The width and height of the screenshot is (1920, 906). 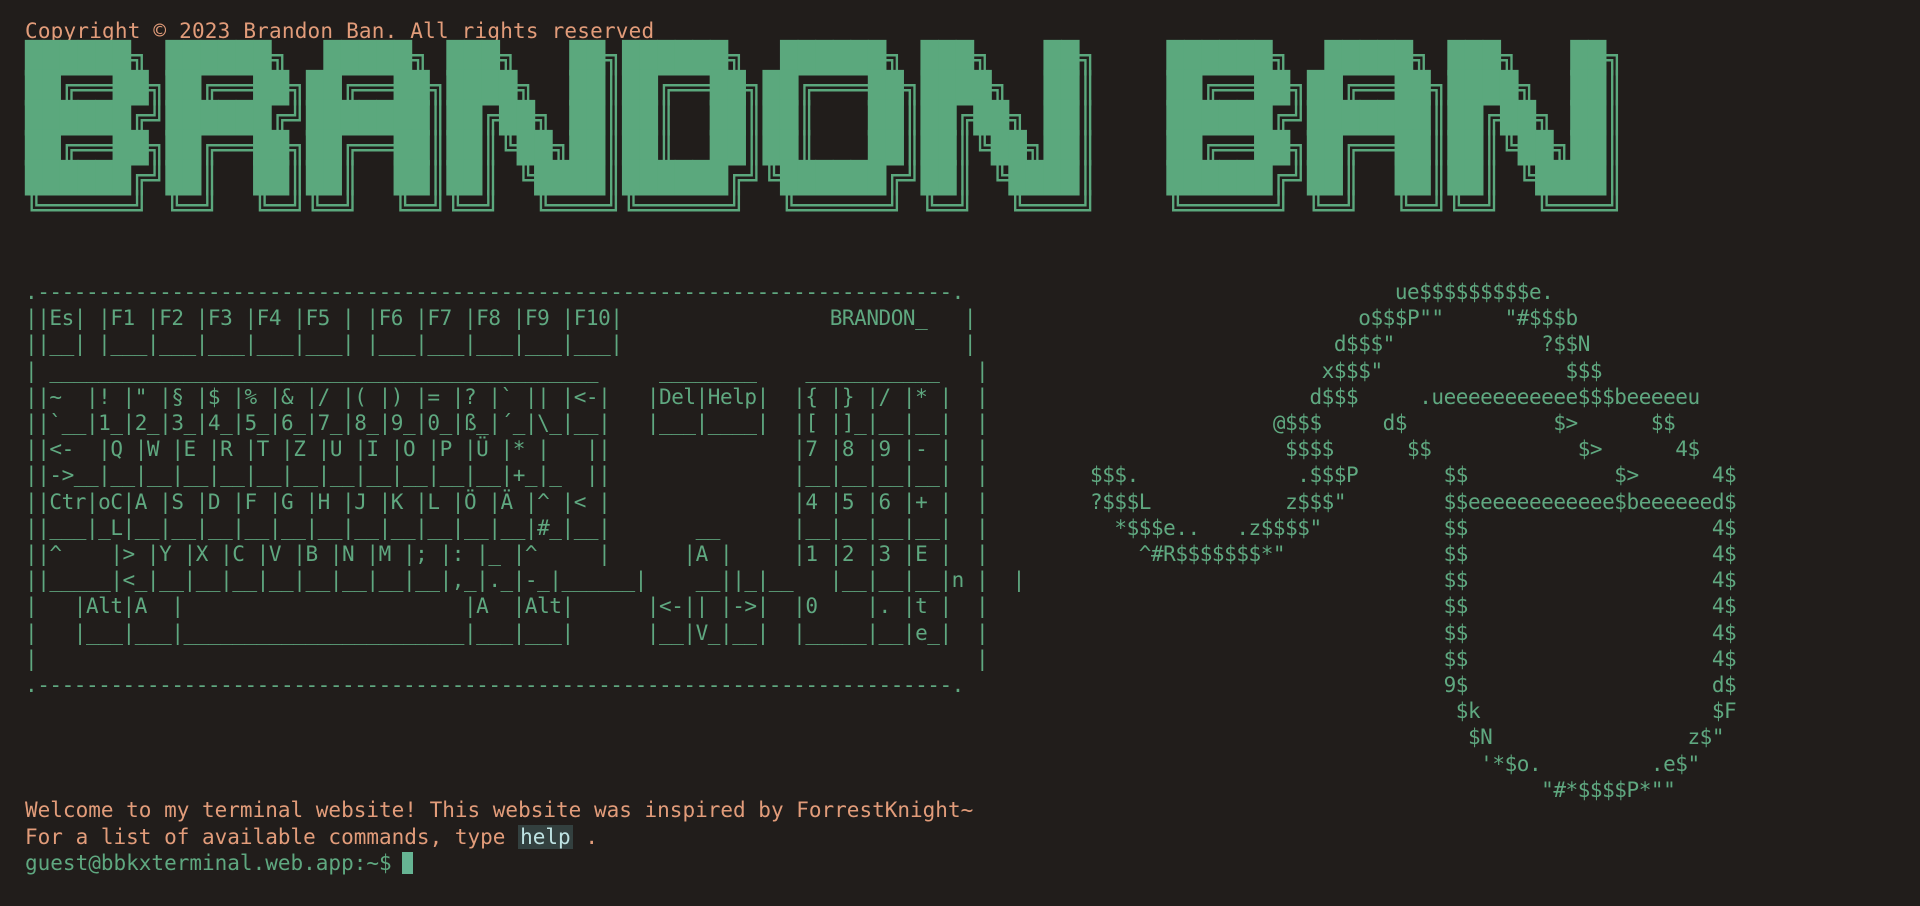 I want to click on terminal-prompt-line: guest@bbkxterminal.web.app:~$, so click(x=219, y=863).